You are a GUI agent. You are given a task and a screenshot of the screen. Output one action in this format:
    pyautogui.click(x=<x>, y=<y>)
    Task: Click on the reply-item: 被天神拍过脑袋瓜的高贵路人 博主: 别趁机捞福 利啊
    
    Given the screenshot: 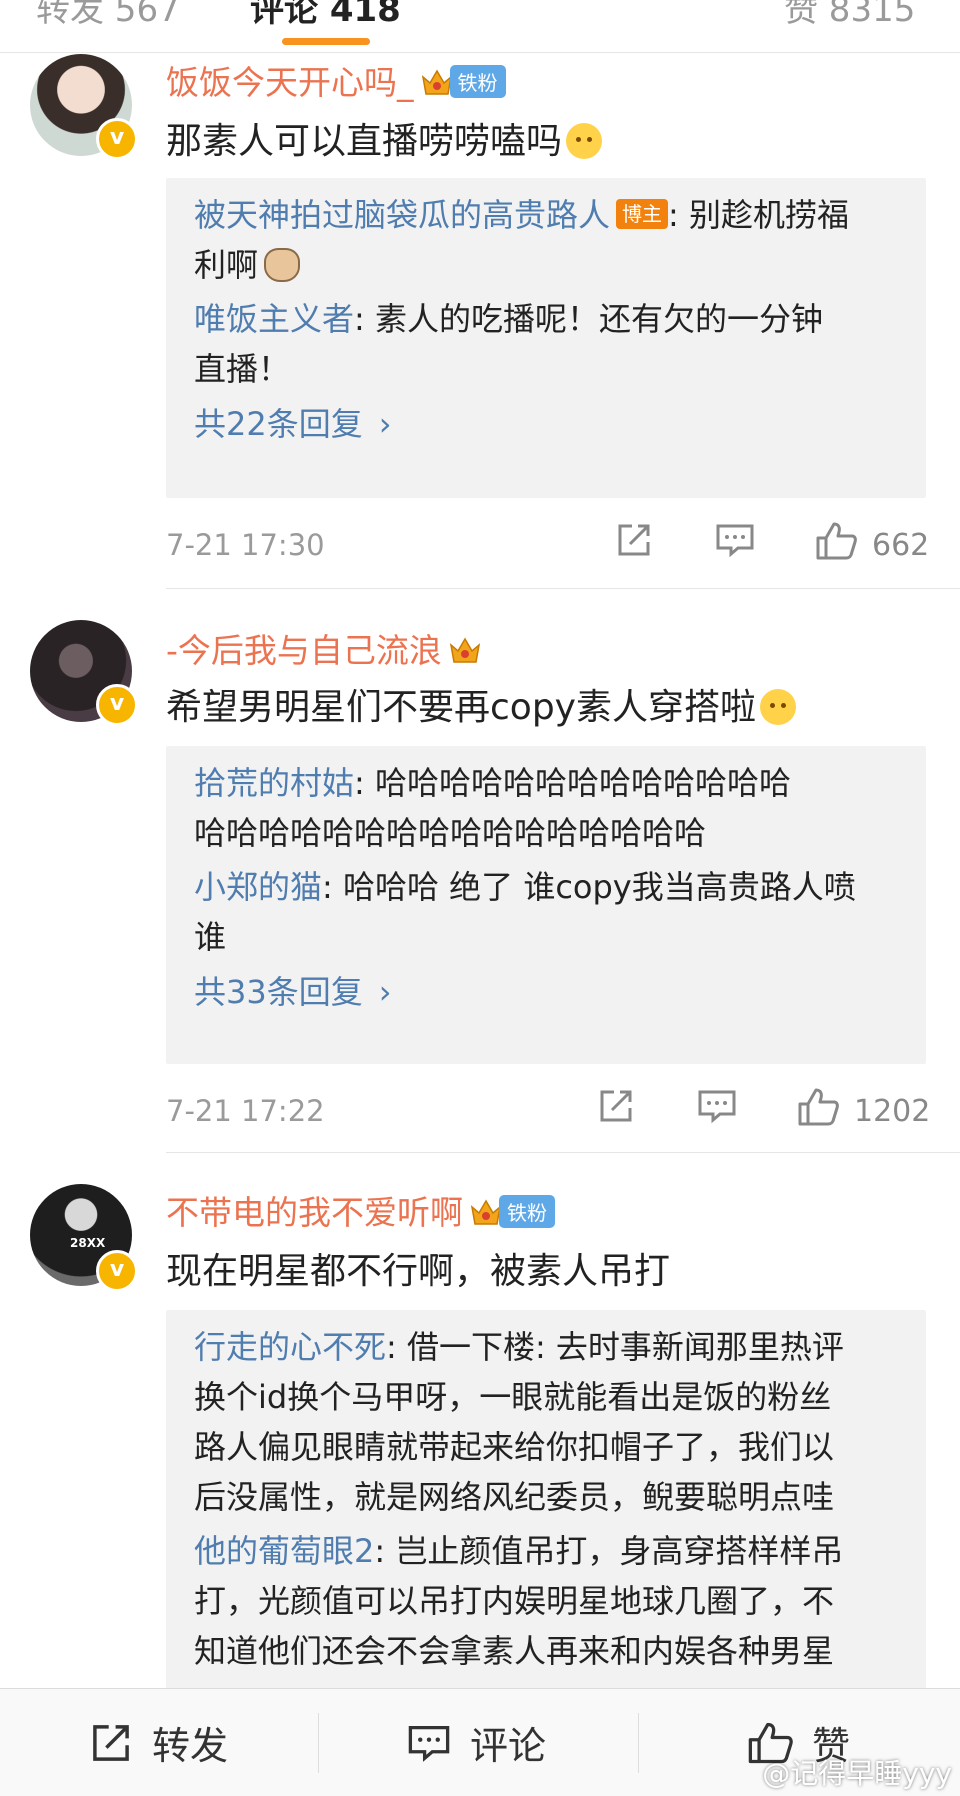 What is the action you would take?
    pyautogui.click(x=546, y=240)
    